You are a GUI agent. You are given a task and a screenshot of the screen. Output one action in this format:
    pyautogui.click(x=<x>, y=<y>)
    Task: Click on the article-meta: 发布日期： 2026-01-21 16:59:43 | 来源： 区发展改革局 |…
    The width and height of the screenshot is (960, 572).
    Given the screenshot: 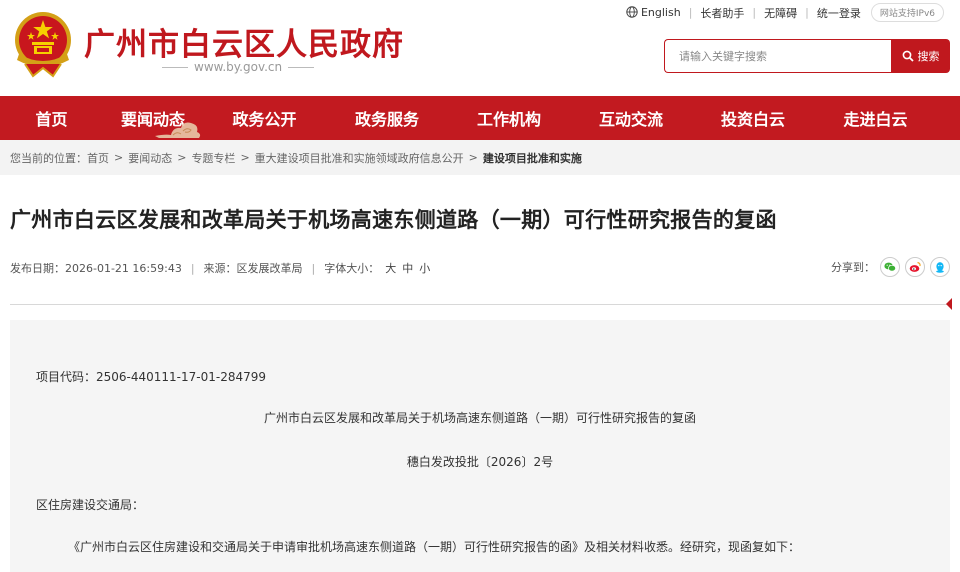 What is the action you would take?
    pyautogui.click(x=220, y=268)
    